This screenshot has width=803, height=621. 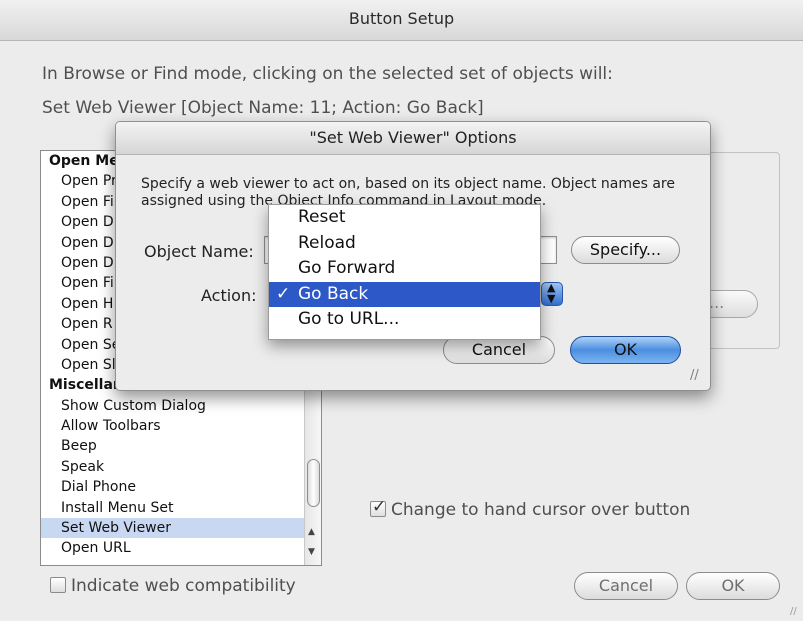 What do you see at coordinates (694, 375) in the screenshot?
I see `dialog-resize-grip-icon: //` at bounding box center [694, 375].